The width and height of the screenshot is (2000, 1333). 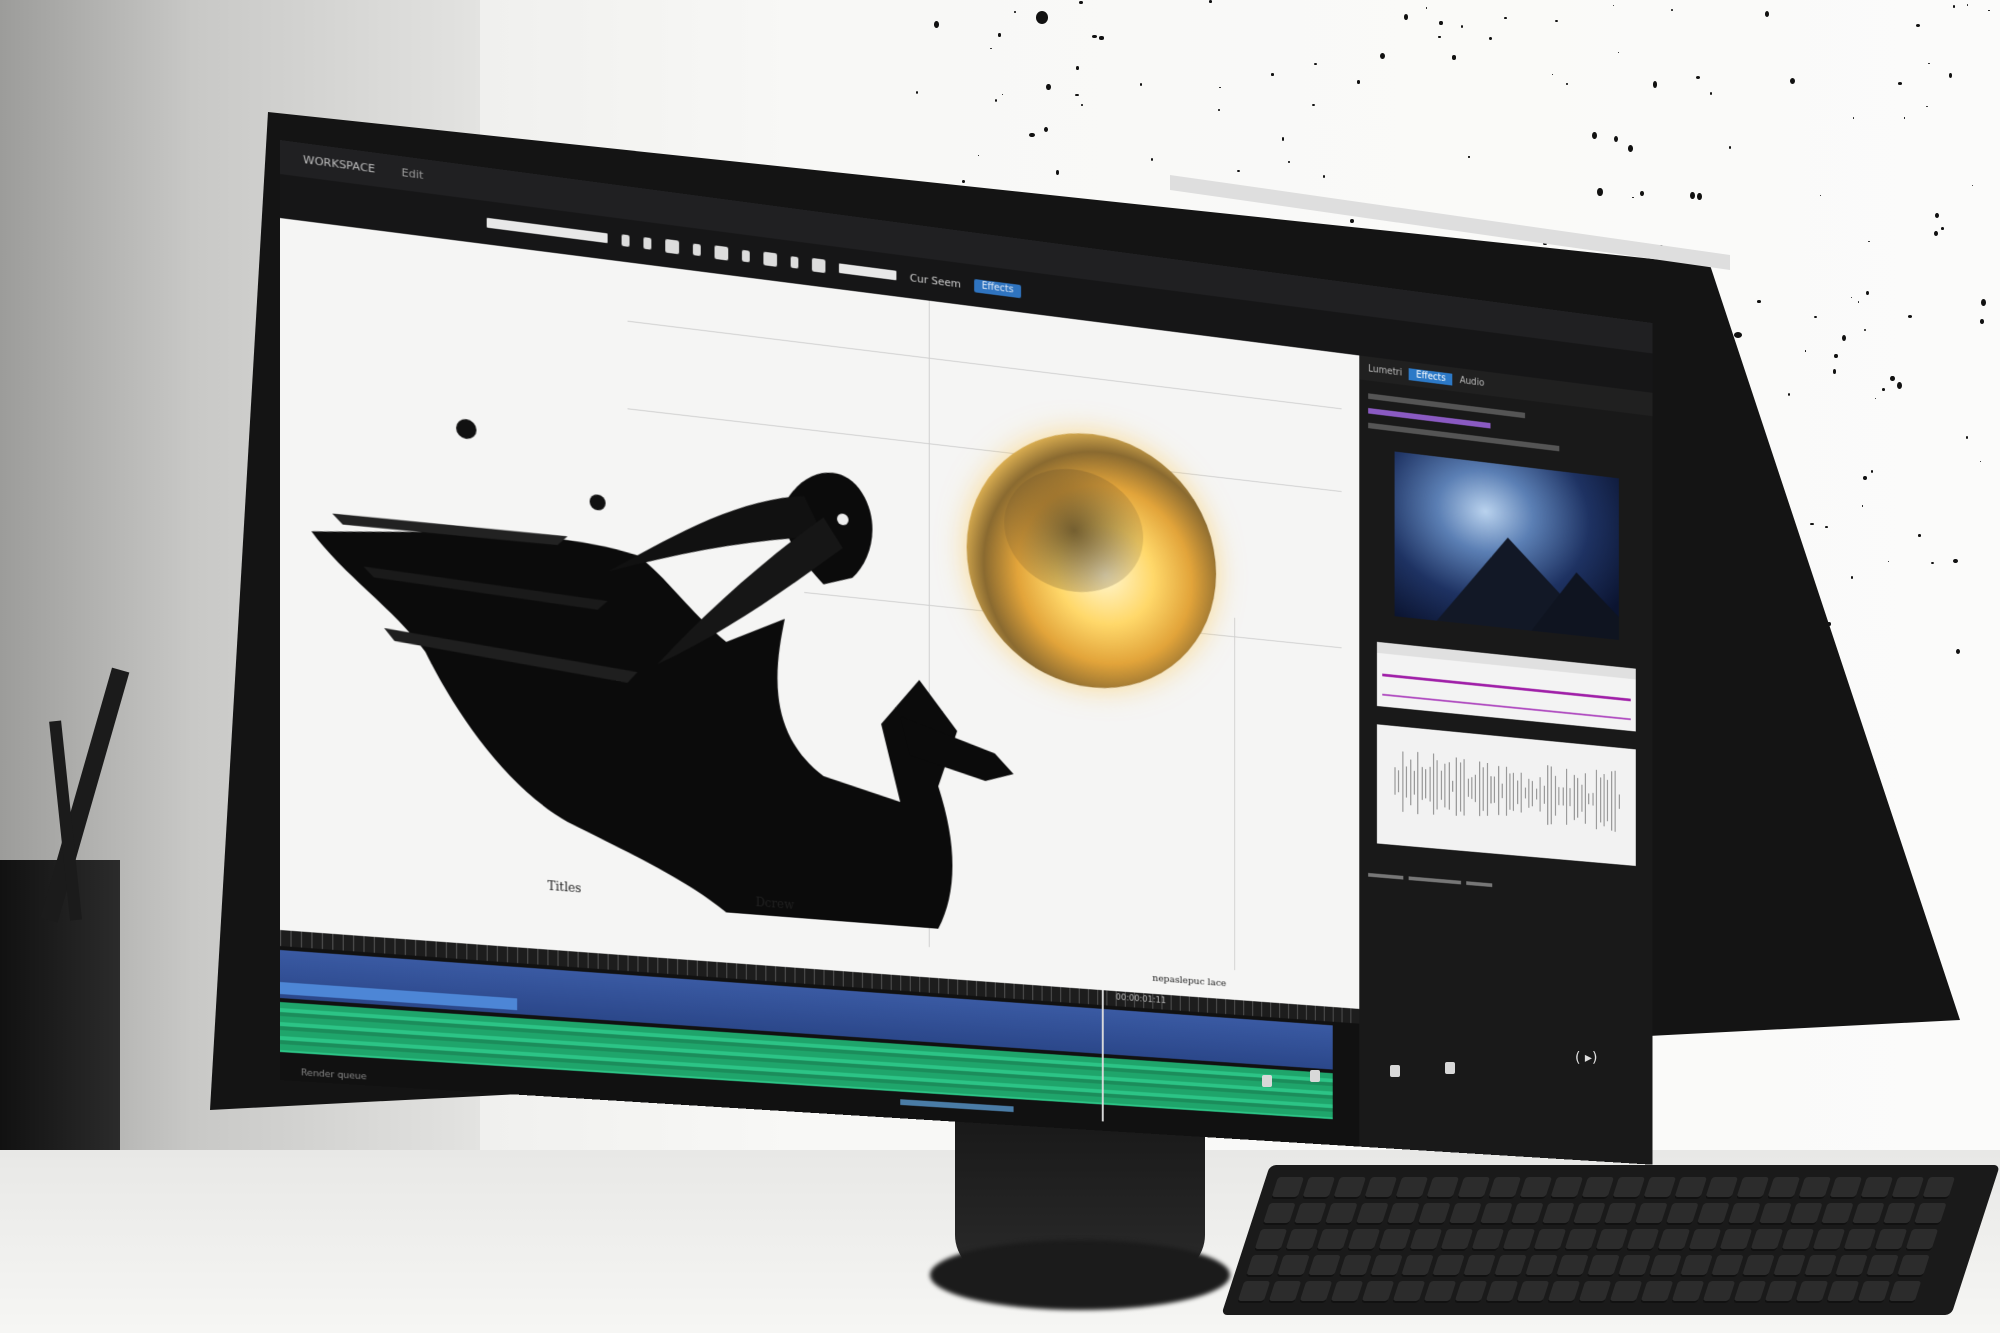 What do you see at coordinates (1472, 381) in the screenshot?
I see `tab-audio: Audio` at bounding box center [1472, 381].